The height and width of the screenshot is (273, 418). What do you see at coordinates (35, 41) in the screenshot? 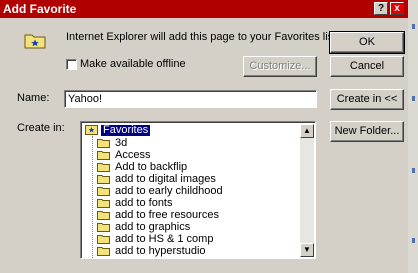
I see `favorites-folder-icon` at bounding box center [35, 41].